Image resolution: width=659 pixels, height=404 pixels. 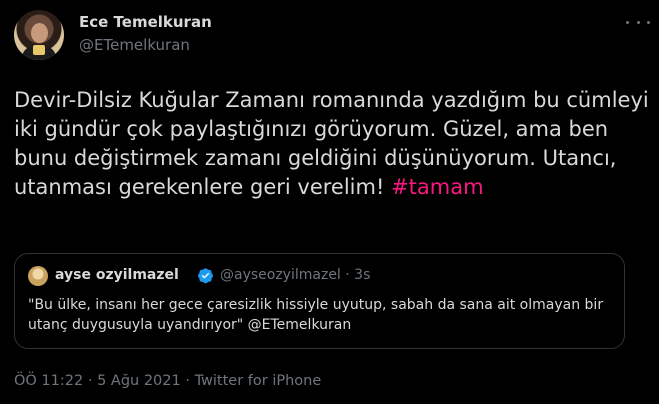 What do you see at coordinates (437, 187) in the screenshot?
I see `hashtag-link: #tamam` at bounding box center [437, 187].